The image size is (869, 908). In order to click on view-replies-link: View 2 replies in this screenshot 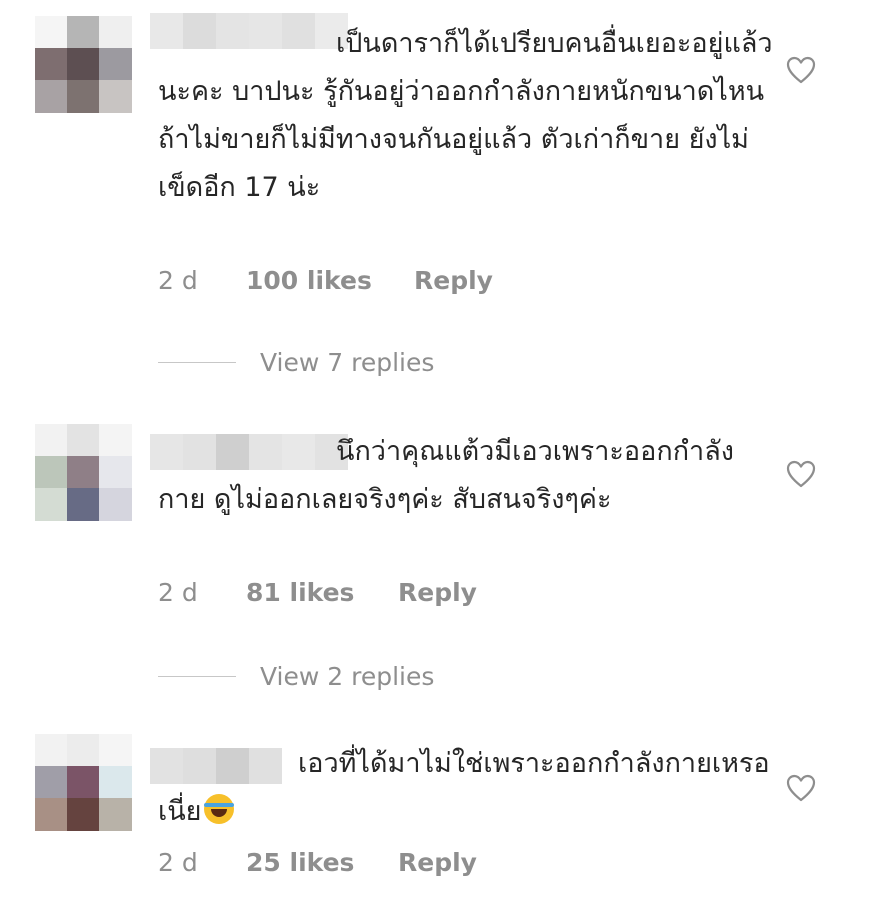, I will do `click(296, 676)`.